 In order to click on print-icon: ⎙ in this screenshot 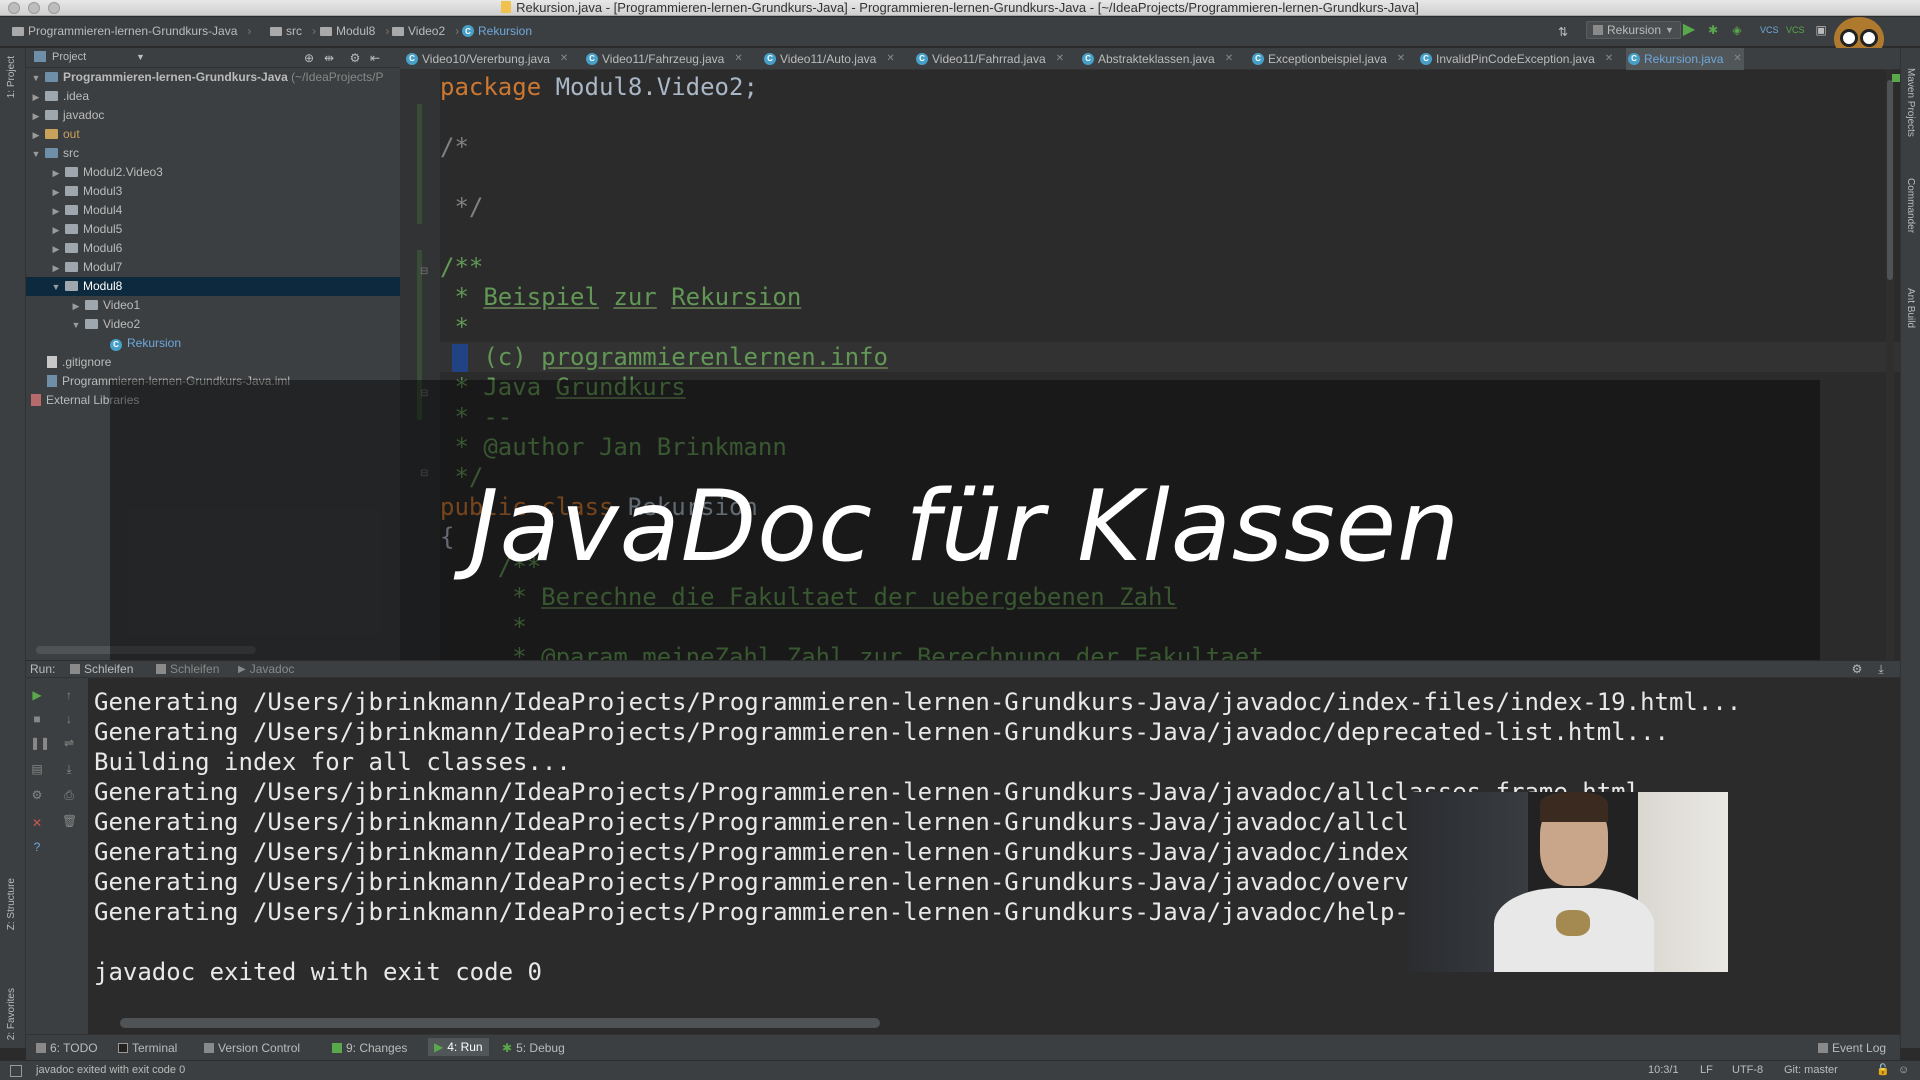, I will do `click(69, 795)`.